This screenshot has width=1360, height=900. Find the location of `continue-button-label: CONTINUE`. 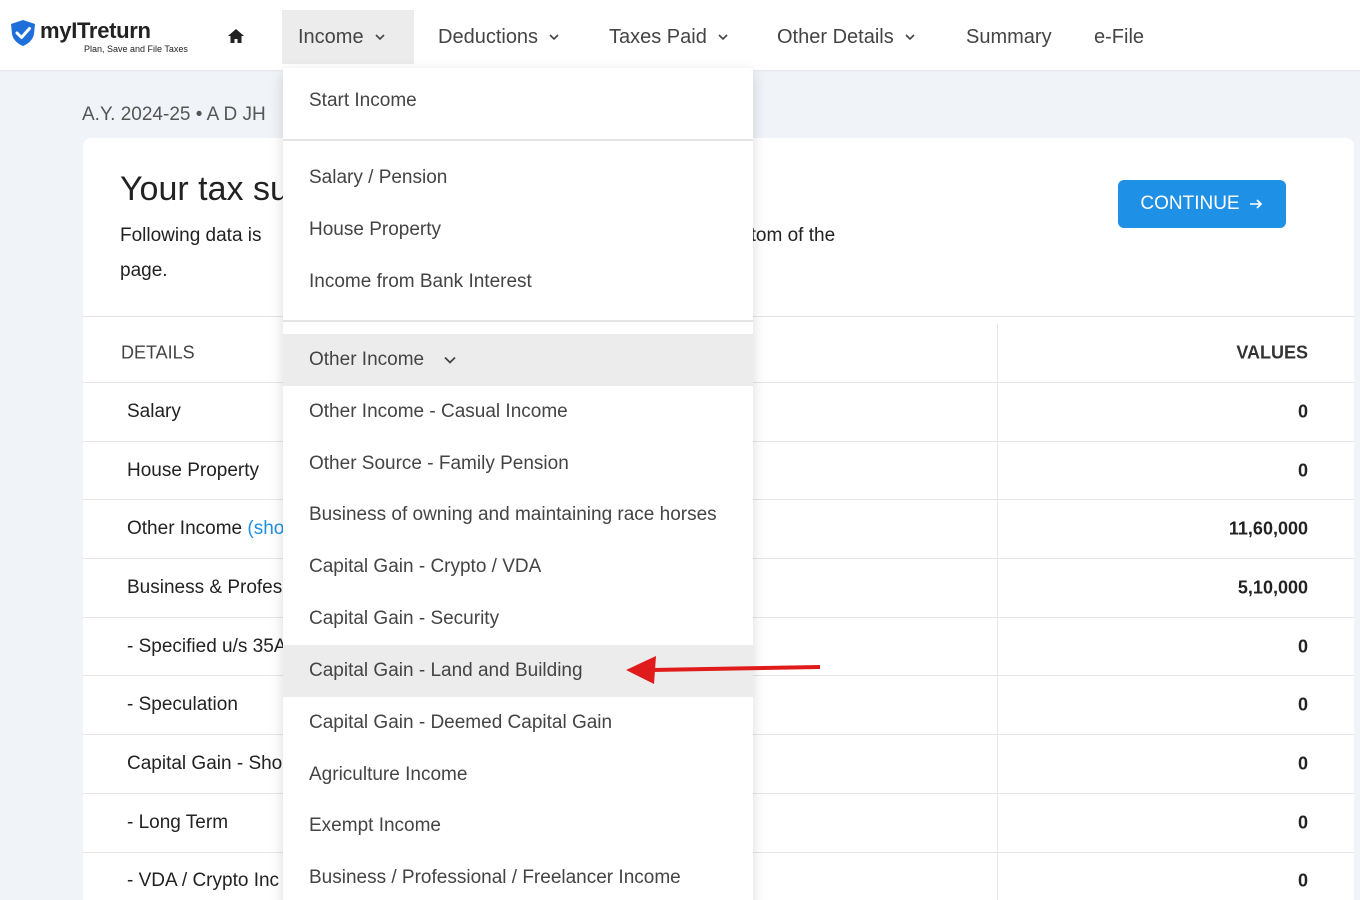

continue-button-label: CONTINUE is located at coordinates (1190, 203).